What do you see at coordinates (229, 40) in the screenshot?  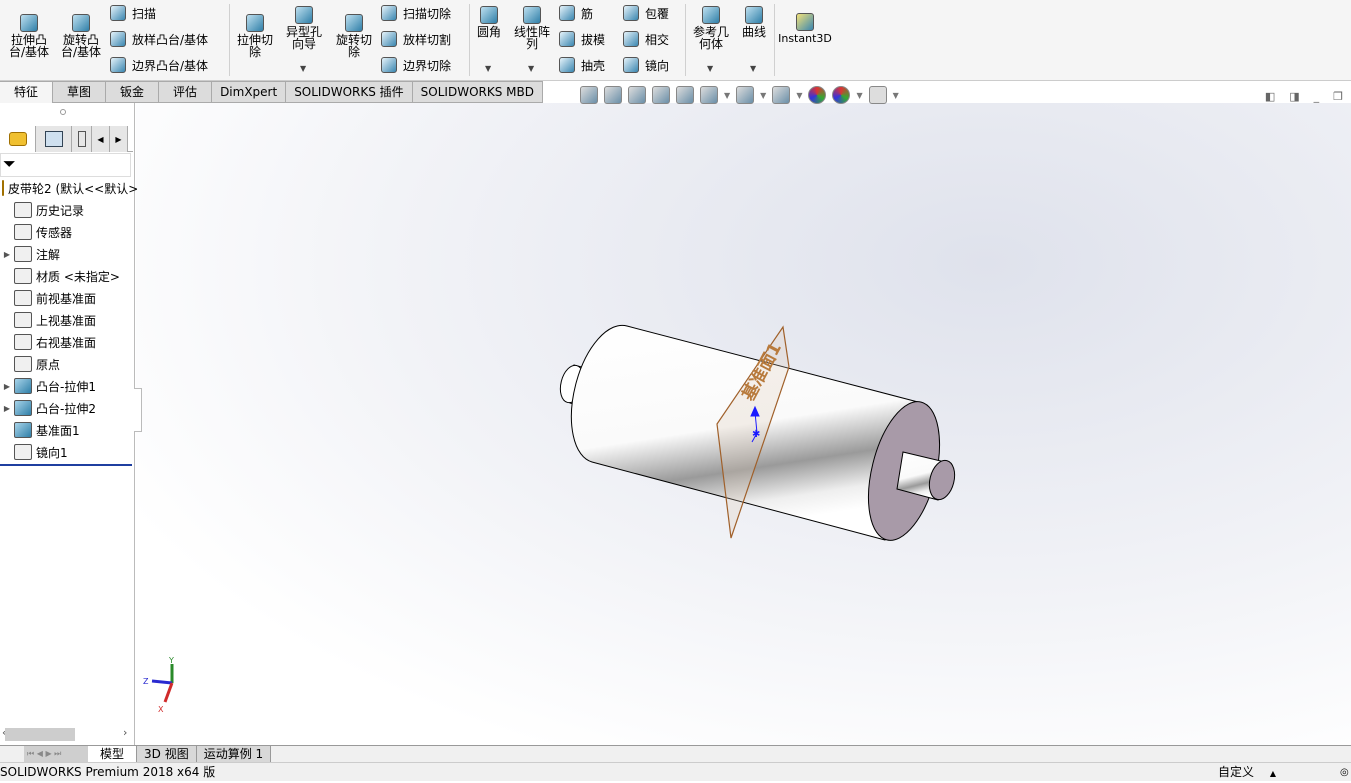 I see `divider` at bounding box center [229, 40].